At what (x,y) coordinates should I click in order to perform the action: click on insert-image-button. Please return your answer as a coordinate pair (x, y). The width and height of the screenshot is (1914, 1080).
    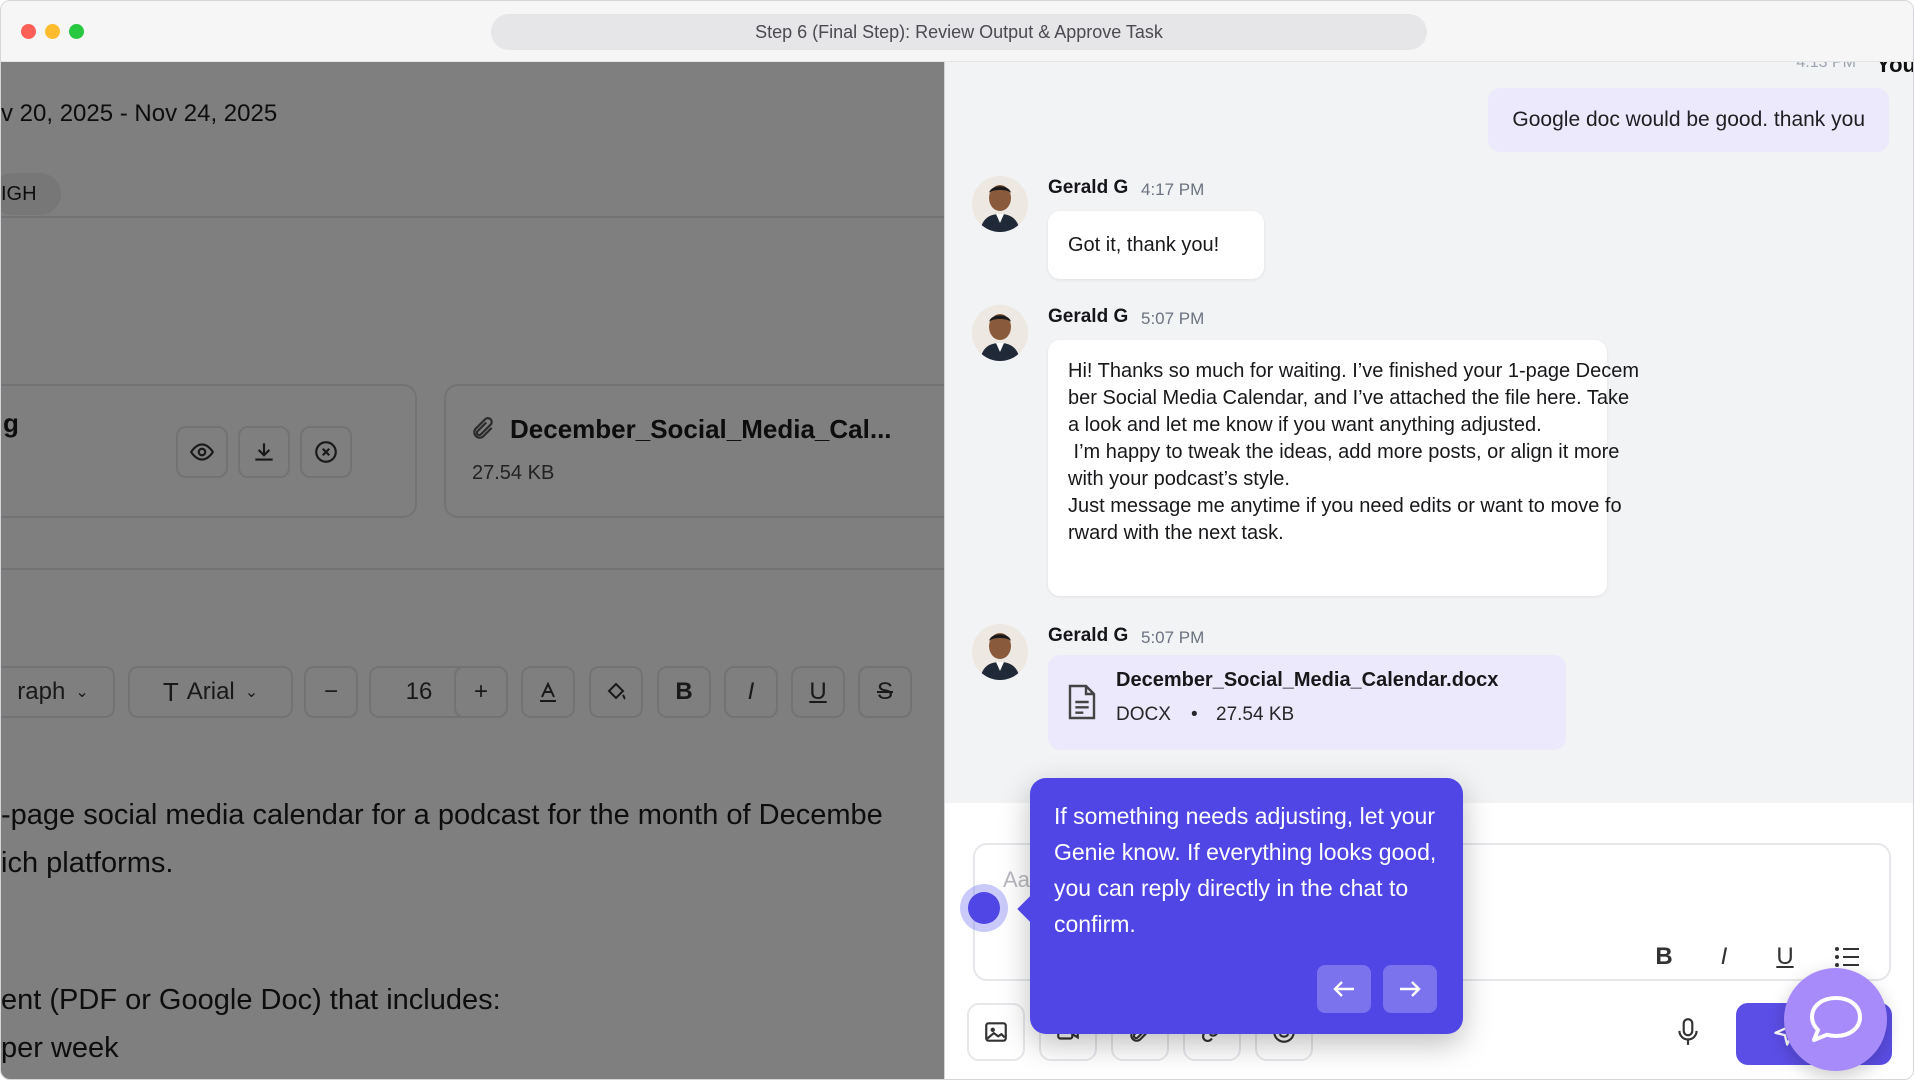
    Looking at the image, I should click on (996, 1032).